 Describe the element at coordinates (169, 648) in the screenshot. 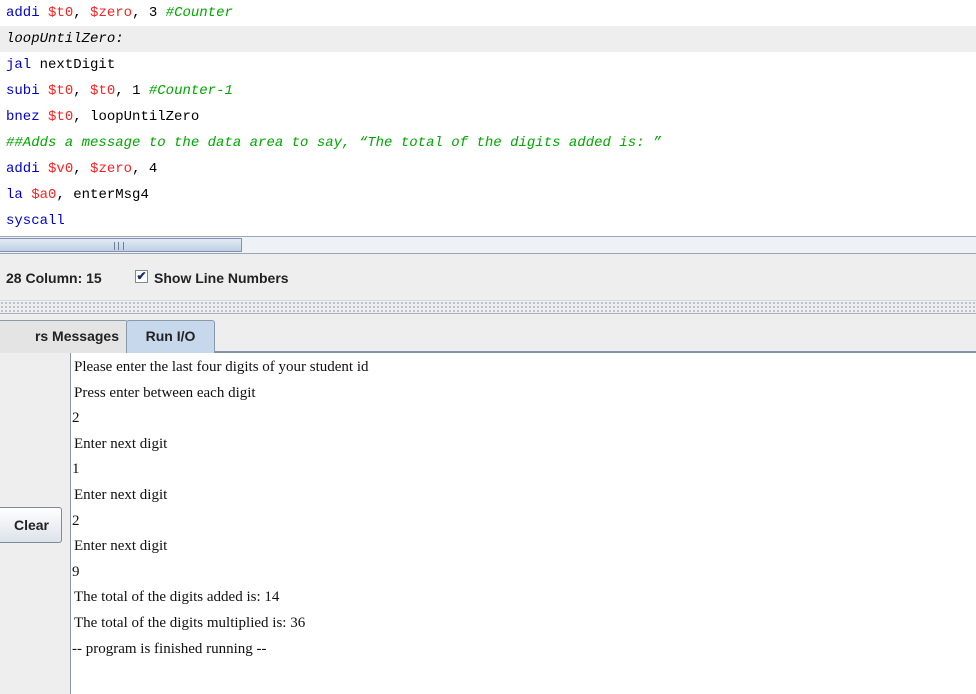

I see `console-line: -- program is finished running --` at that location.